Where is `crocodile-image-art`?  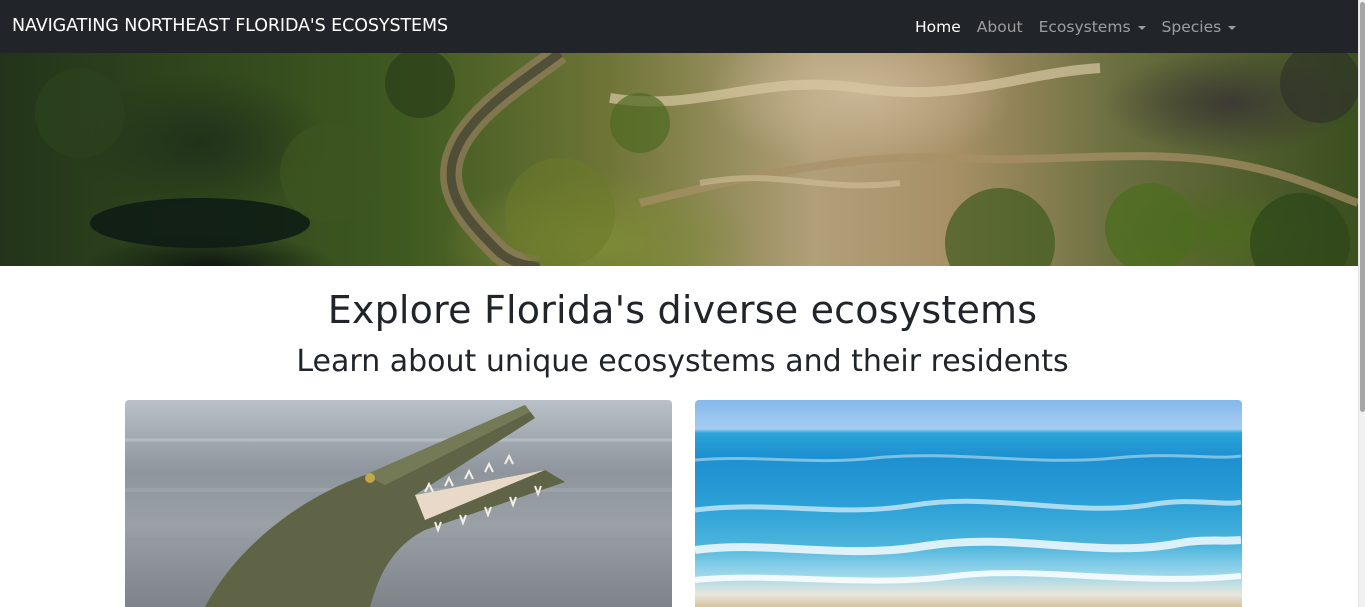 crocodile-image-art is located at coordinates (398, 506).